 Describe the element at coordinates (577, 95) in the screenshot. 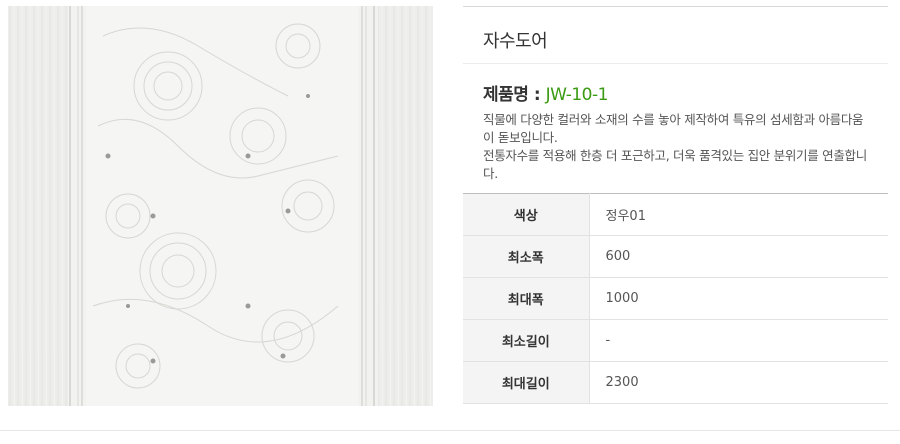

I see `product-code: JW-10-1` at that location.